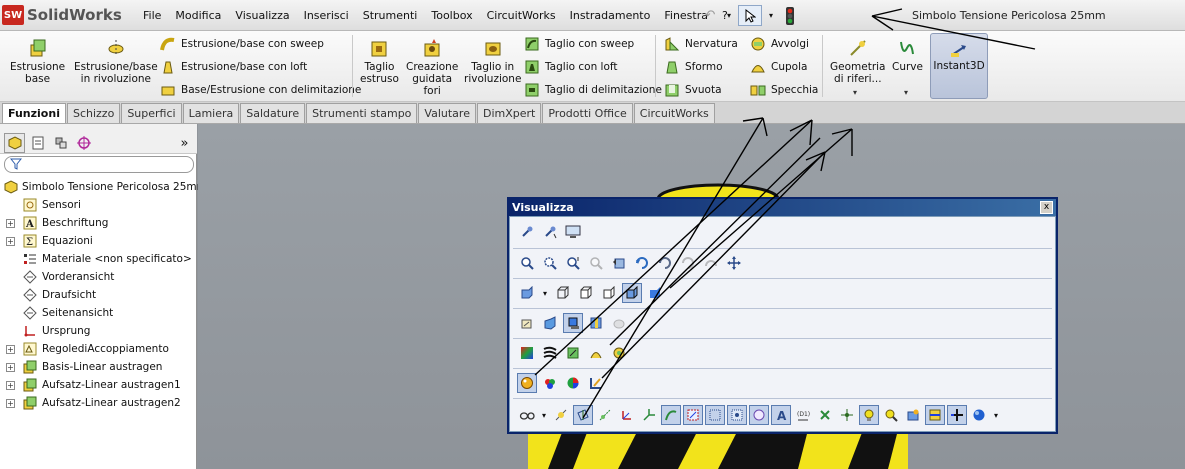 The image size is (1185, 469). What do you see at coordinates (715, 415) in the screenshot?
I see `view-3d-sketch-planes-icon` at bounding box center [715, 415].